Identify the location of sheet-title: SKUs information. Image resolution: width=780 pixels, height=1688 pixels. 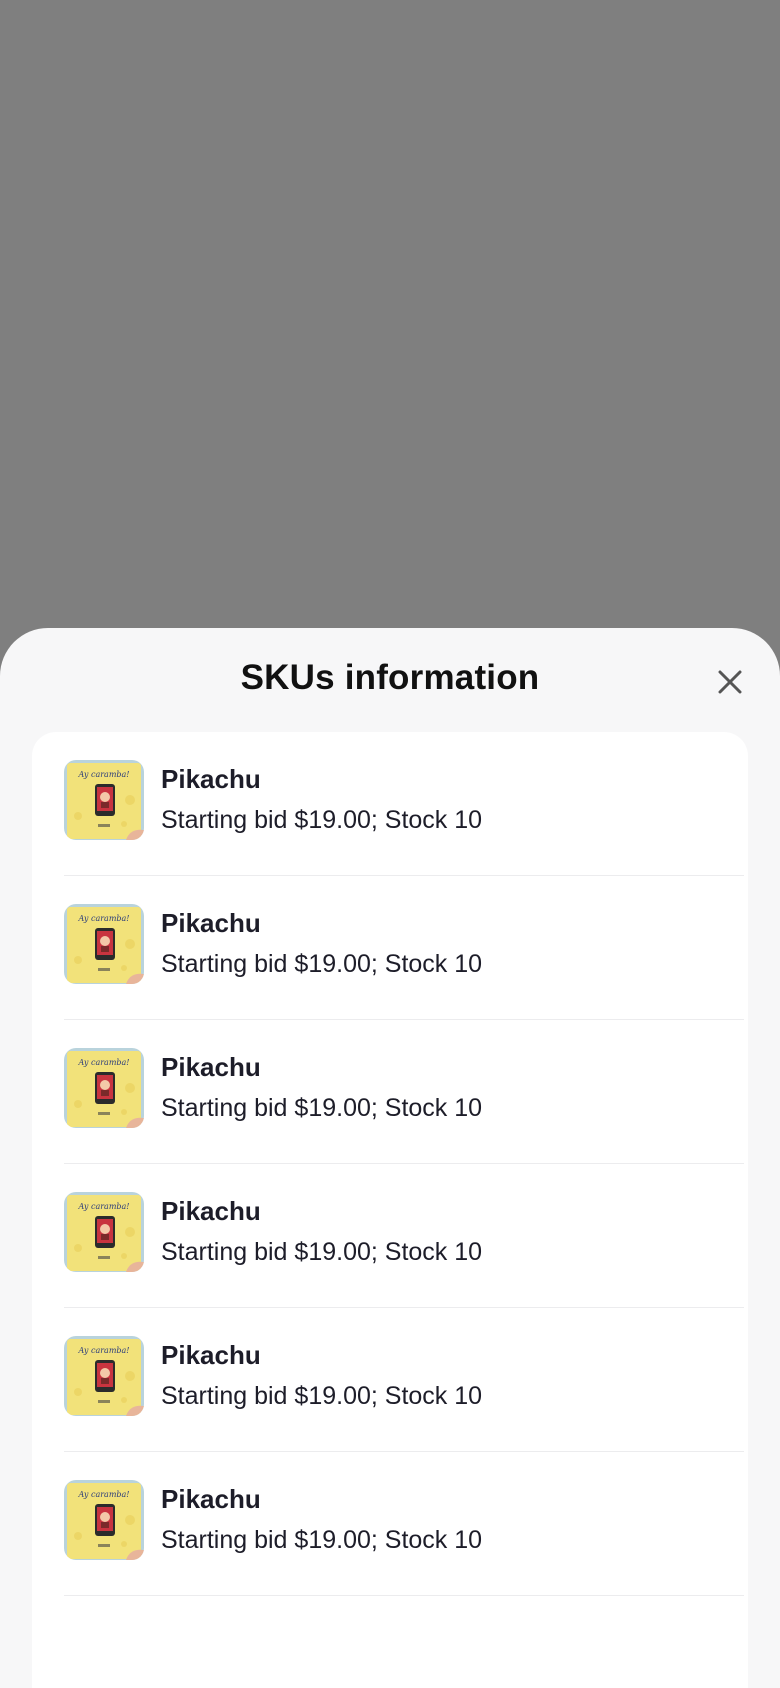
(390, 677).